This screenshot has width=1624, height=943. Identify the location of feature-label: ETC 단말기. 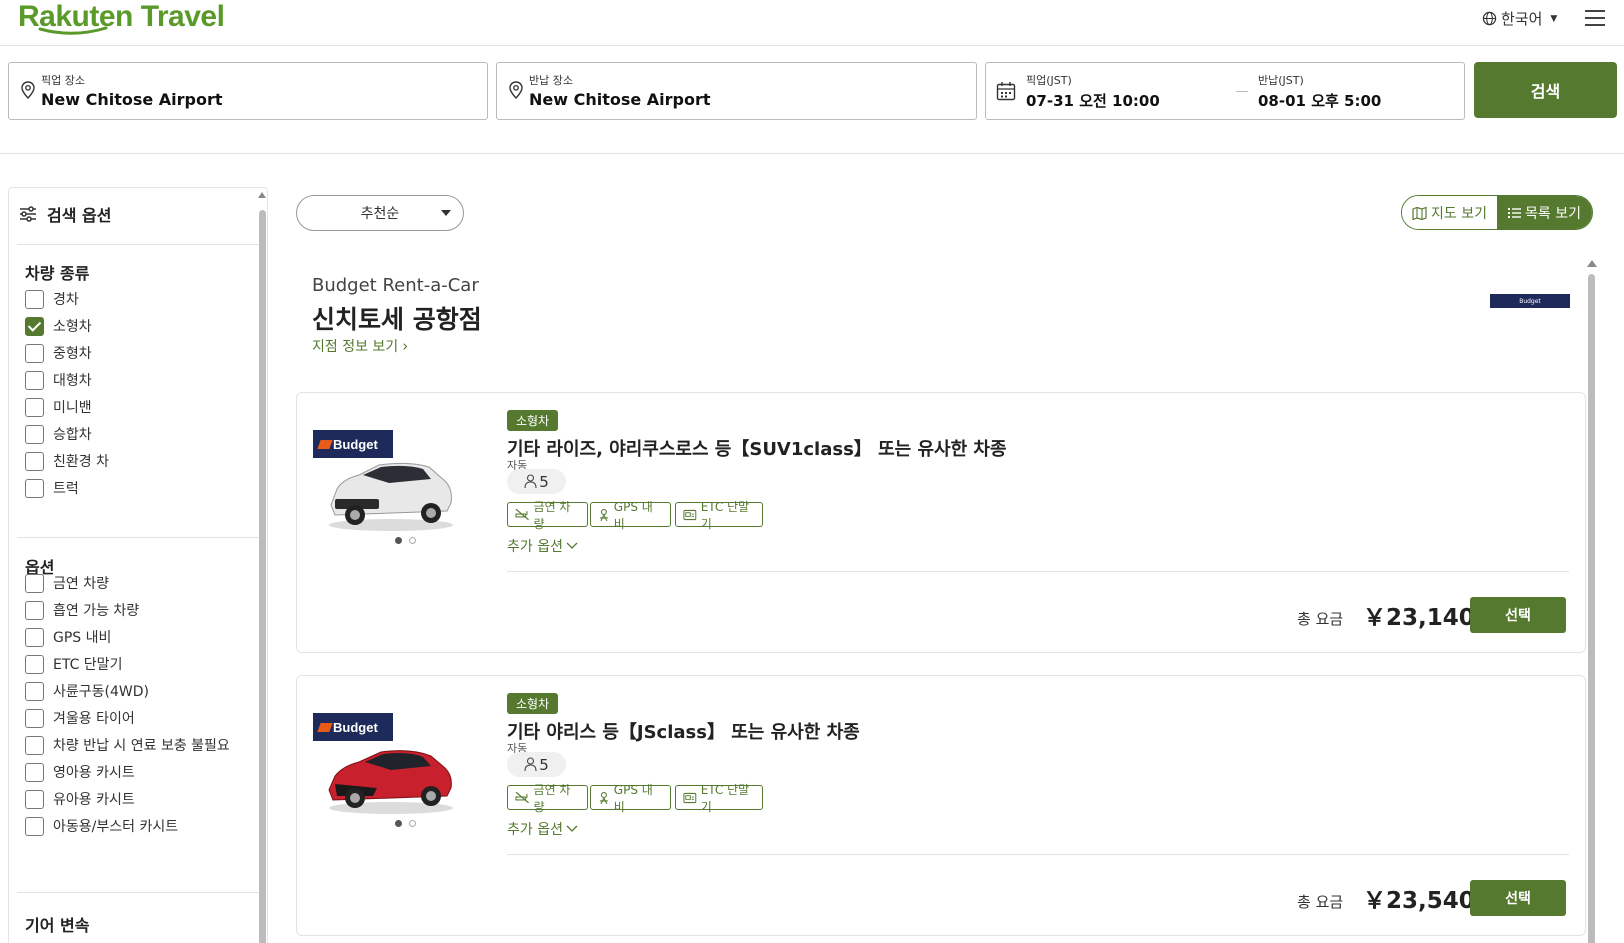
(725, 798).